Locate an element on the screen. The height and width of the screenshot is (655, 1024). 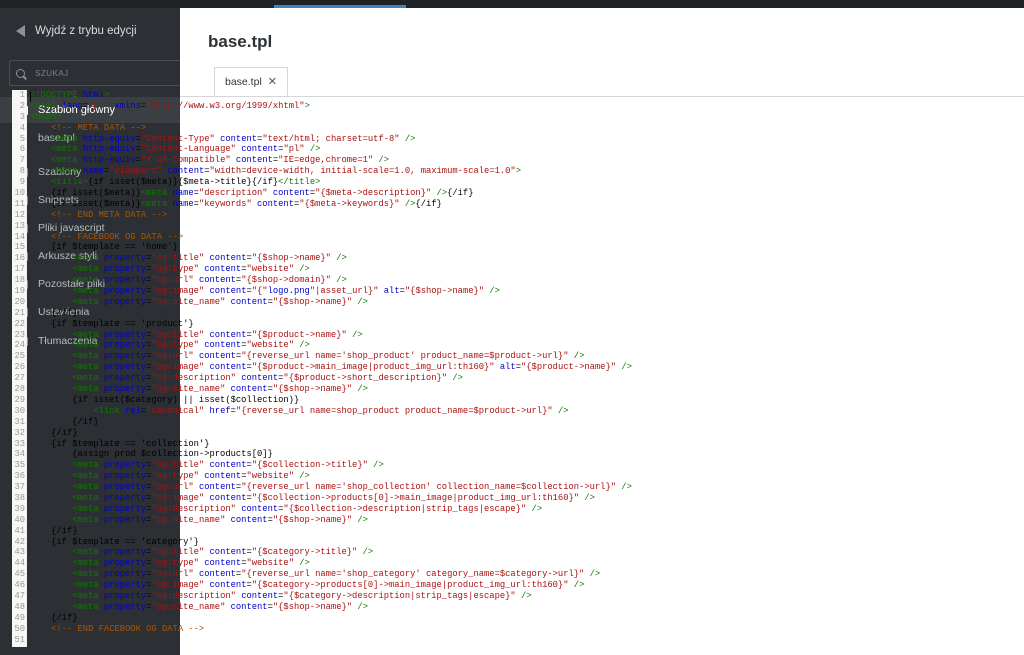
code-line: 15 {if $template == 'home'} is located at coordinates (428, 248).